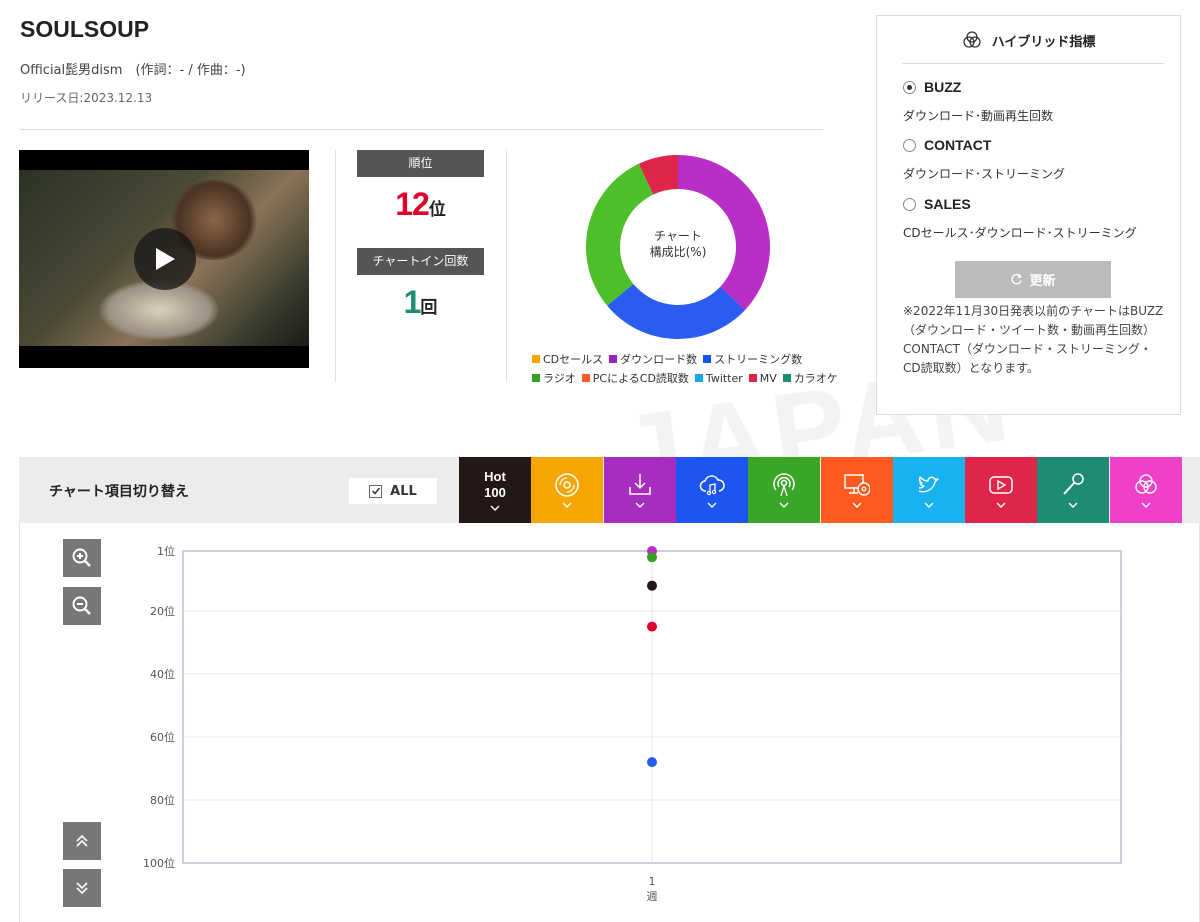 The height and width of the screenshot is (922, 1200). Describe the element at coordinates (162, 737) in the screenshot. I see `y-tick-label: 60位` at that location.